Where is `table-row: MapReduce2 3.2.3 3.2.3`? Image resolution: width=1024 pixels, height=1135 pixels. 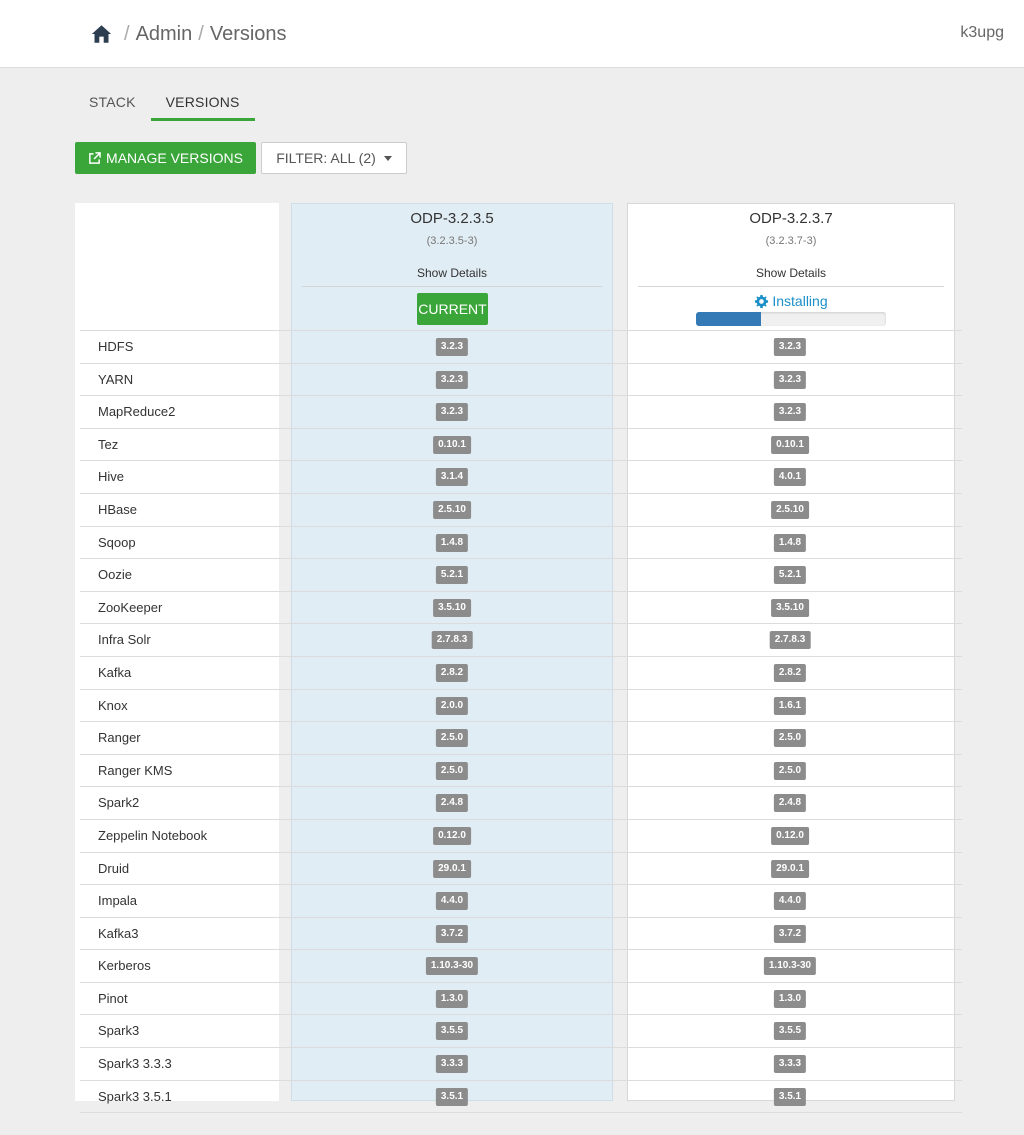 table-row: MapReduce2 3.2.3 3.2.3 is located at coordinates (521, 411).